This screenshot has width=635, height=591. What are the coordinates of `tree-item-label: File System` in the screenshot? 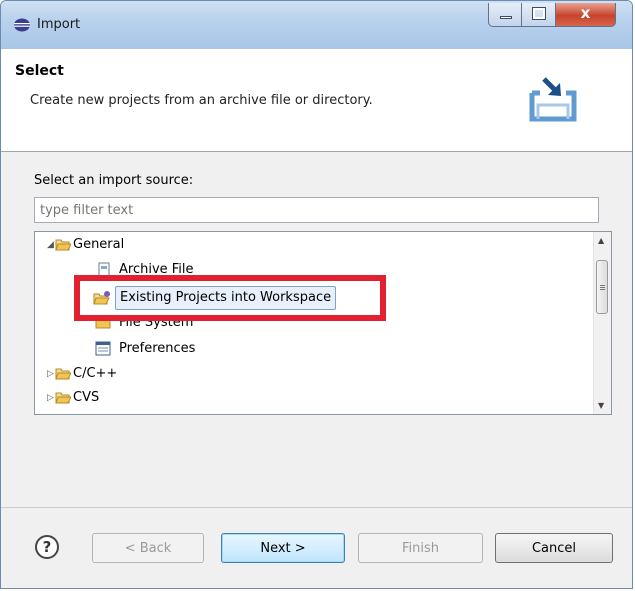 It's located at (156, 322).